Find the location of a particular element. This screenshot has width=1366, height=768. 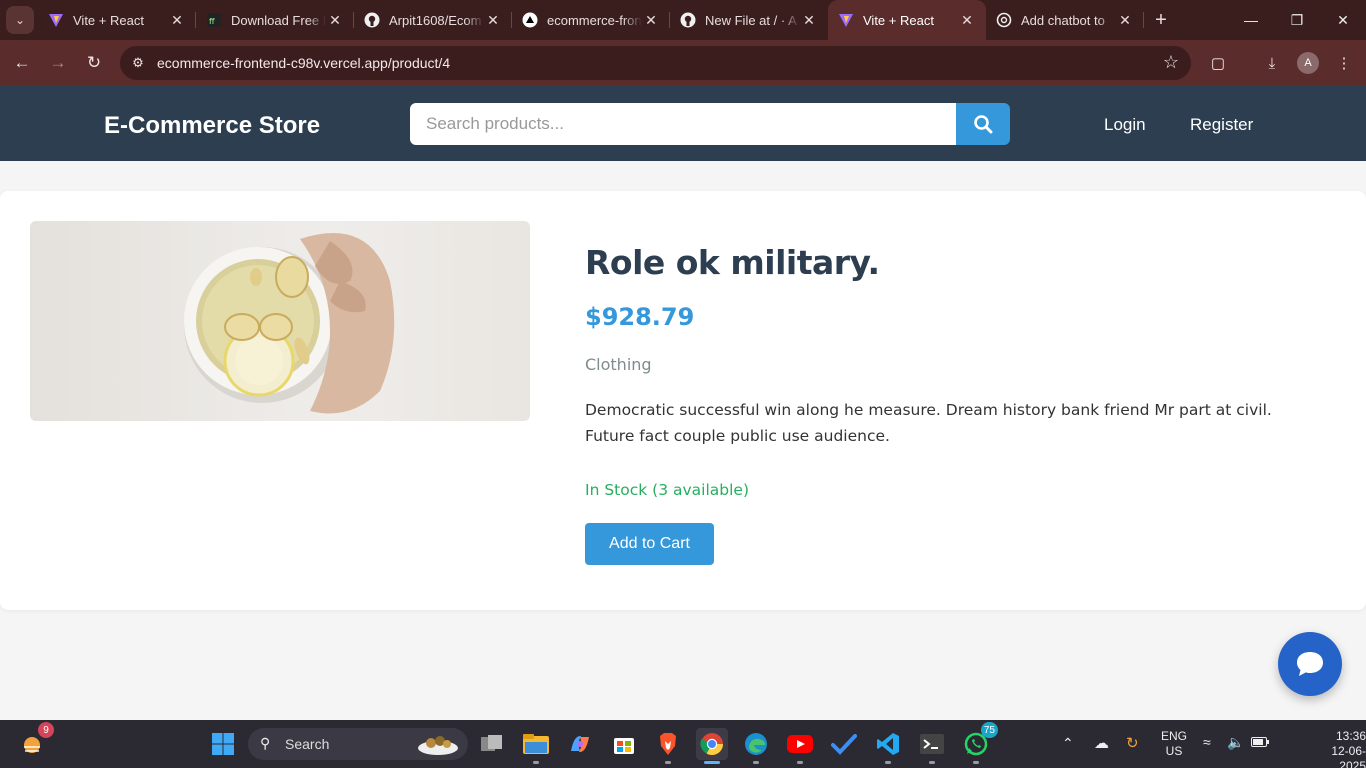

folder-icon is located at coordinates (536, 744).